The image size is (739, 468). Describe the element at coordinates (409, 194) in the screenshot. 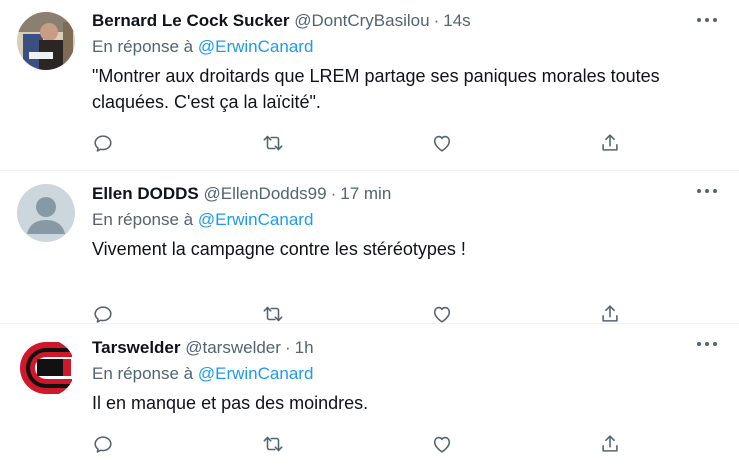

I see `tweet-header: Ellen DODDS @EllenDodds99 · 17 min` at that location.